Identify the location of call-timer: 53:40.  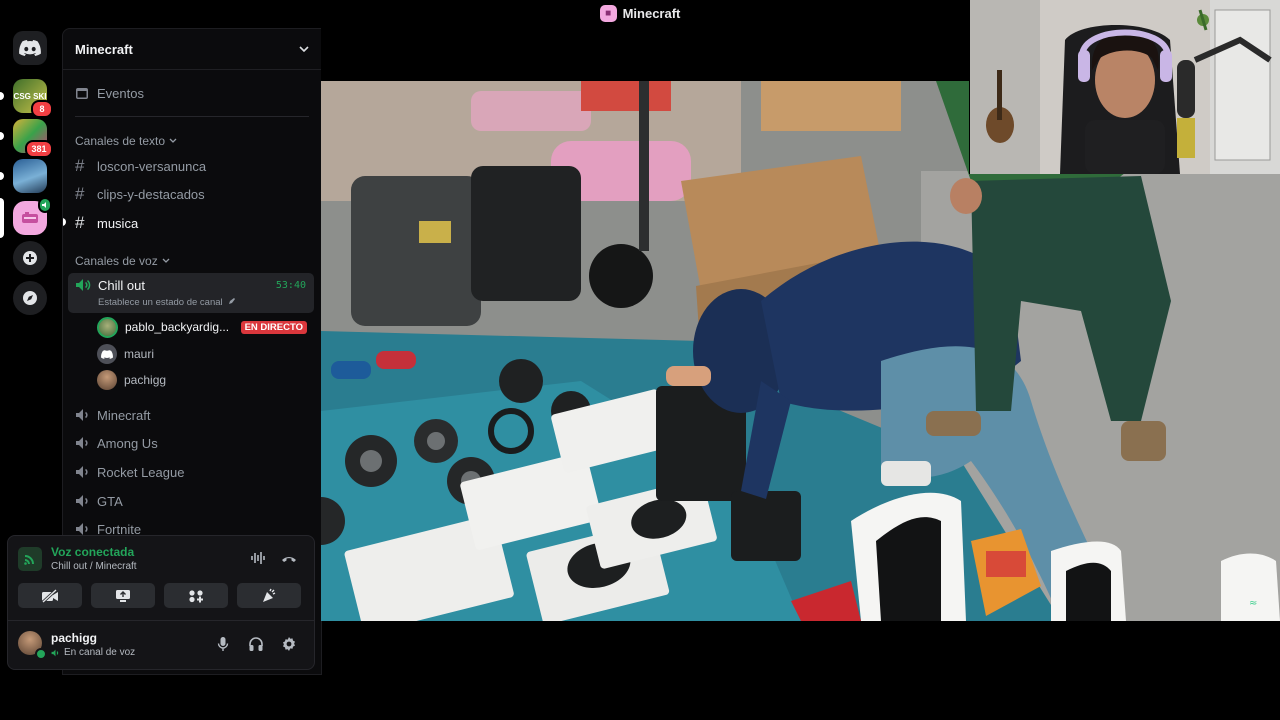
(290, 285).